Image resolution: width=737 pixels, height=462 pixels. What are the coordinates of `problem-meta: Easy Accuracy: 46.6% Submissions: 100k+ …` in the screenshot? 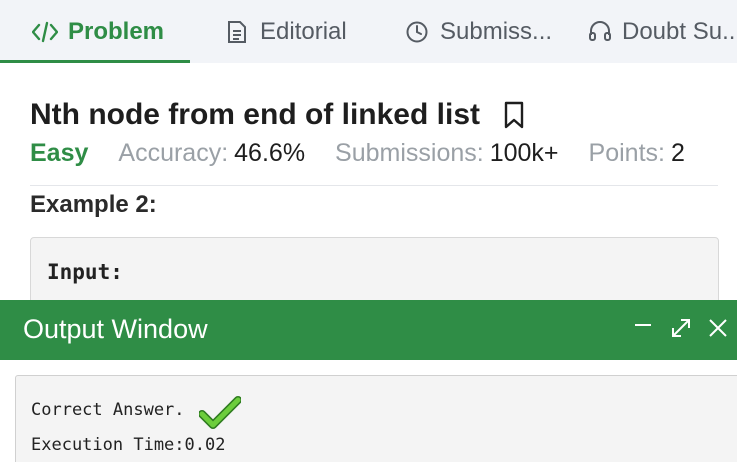 It's located at (357, 153).